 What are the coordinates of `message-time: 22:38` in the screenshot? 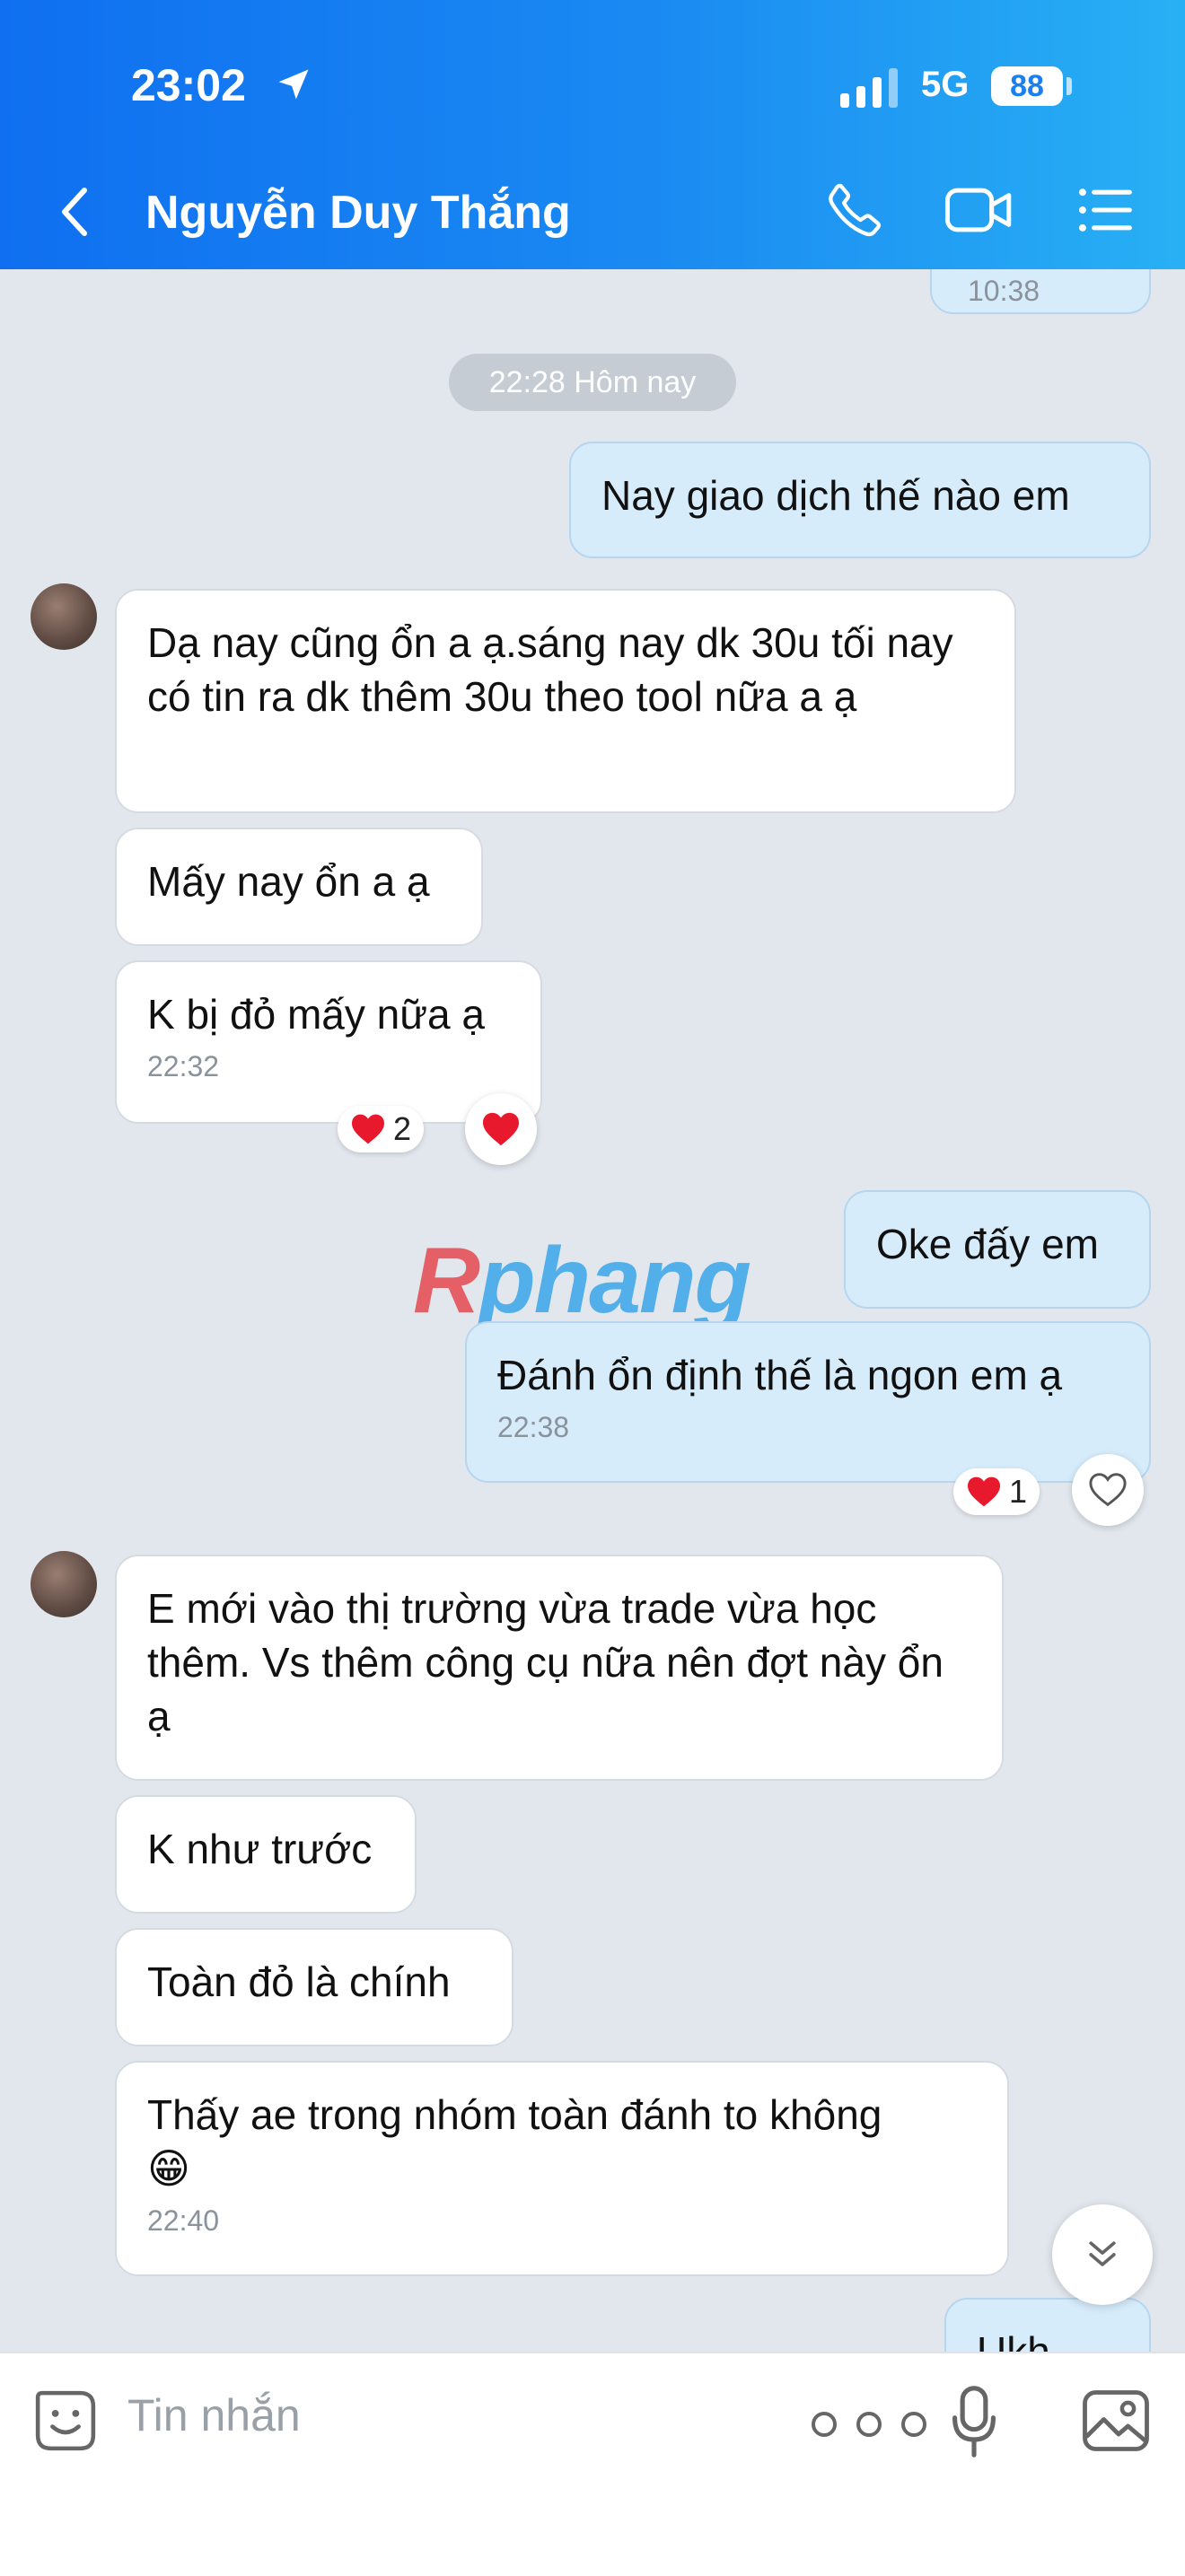 It's located at (533, 1427).